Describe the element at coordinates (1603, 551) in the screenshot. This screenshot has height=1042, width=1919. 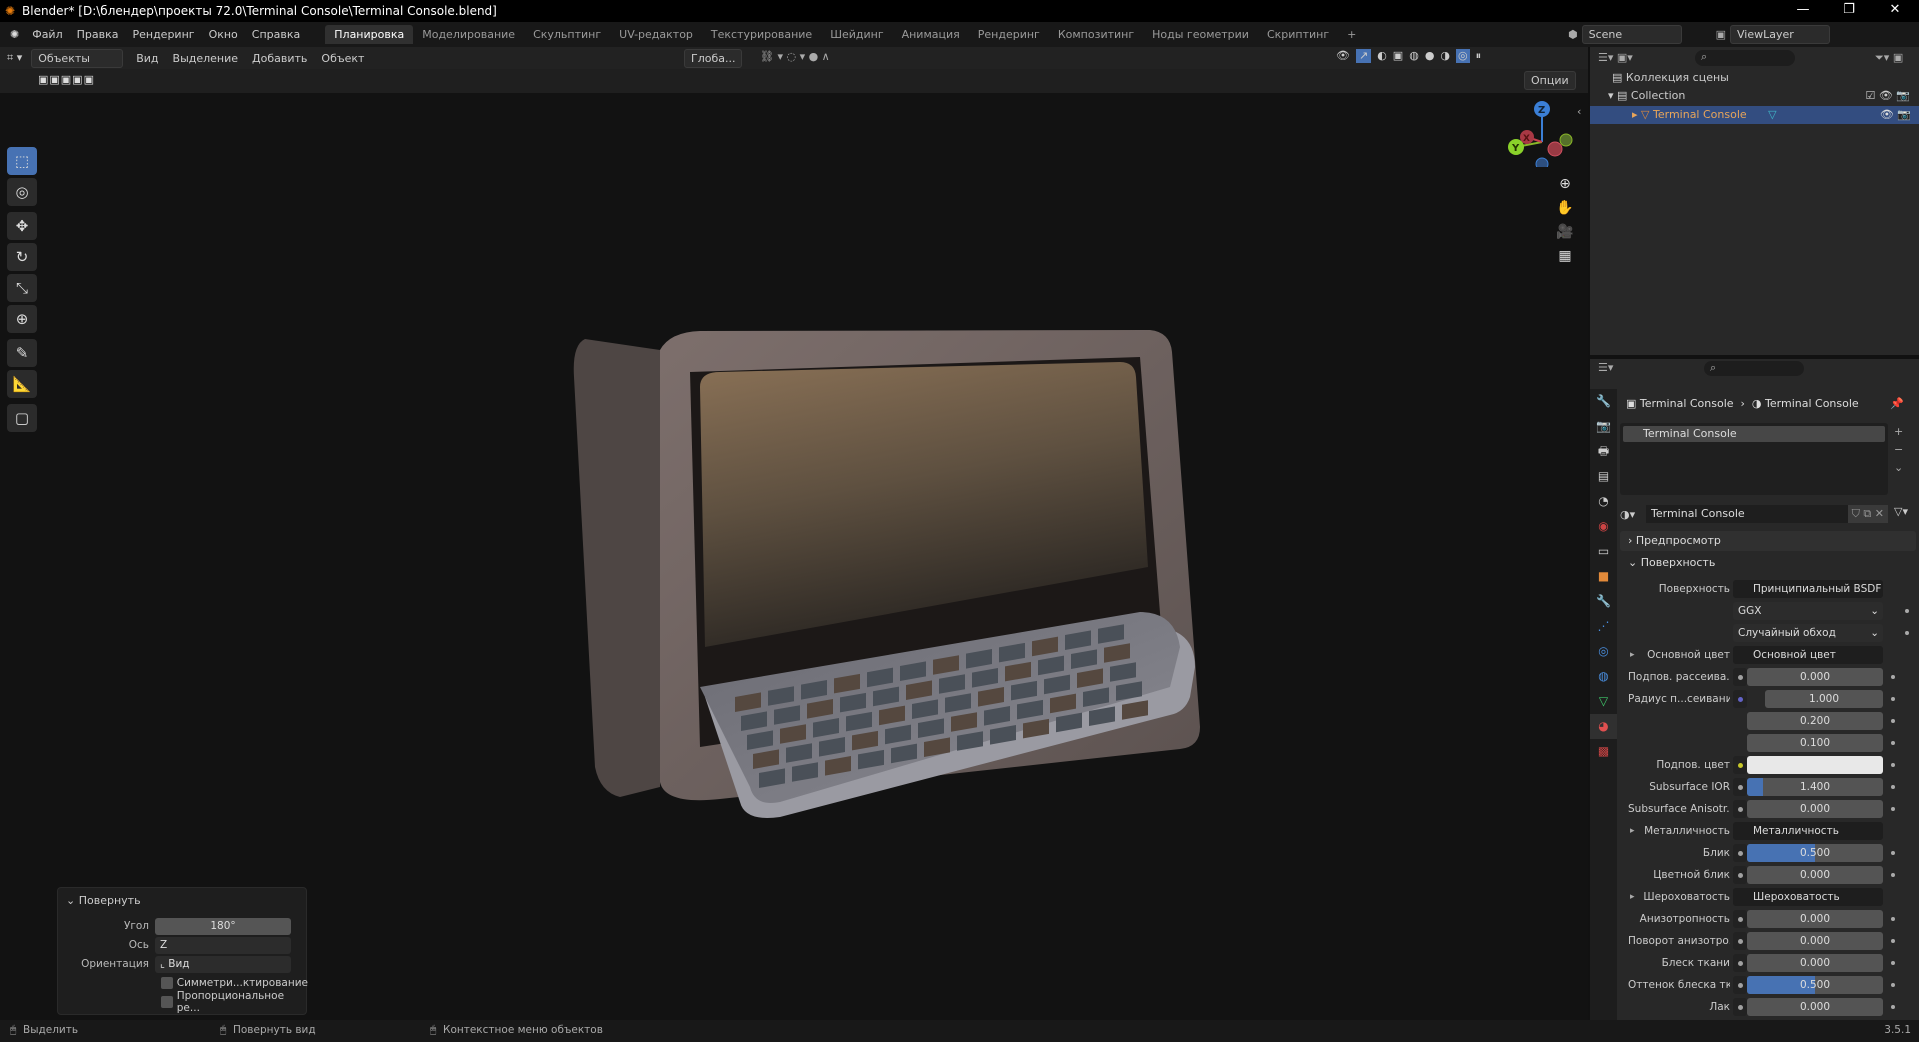
I see `collection-tab: ▭` at that location.